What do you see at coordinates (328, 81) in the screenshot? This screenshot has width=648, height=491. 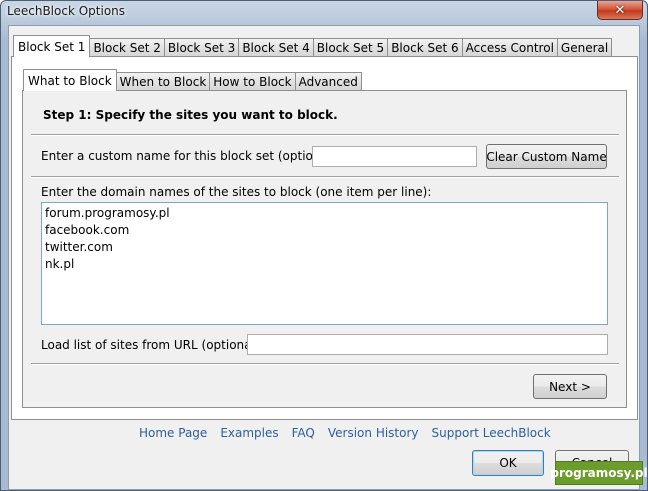 I see `tab-advanced: Advanced` at bounding box center [328, 81].